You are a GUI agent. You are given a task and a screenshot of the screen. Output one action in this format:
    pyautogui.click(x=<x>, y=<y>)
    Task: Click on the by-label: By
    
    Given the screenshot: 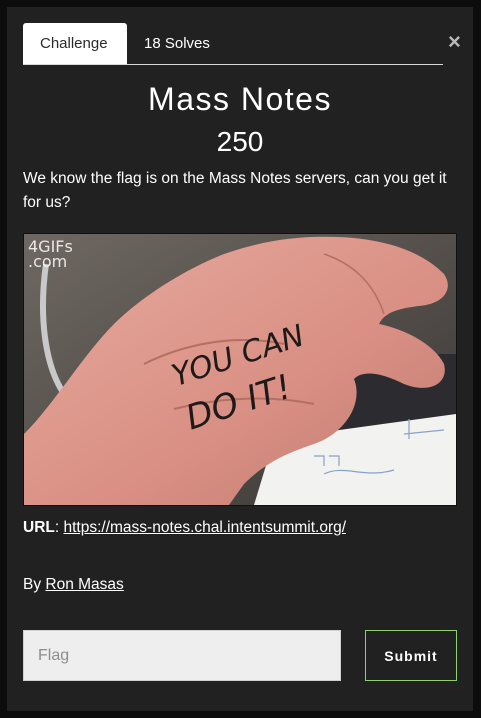 What is the action you would take?
    pyautogui.click(x=32, y=584)
    